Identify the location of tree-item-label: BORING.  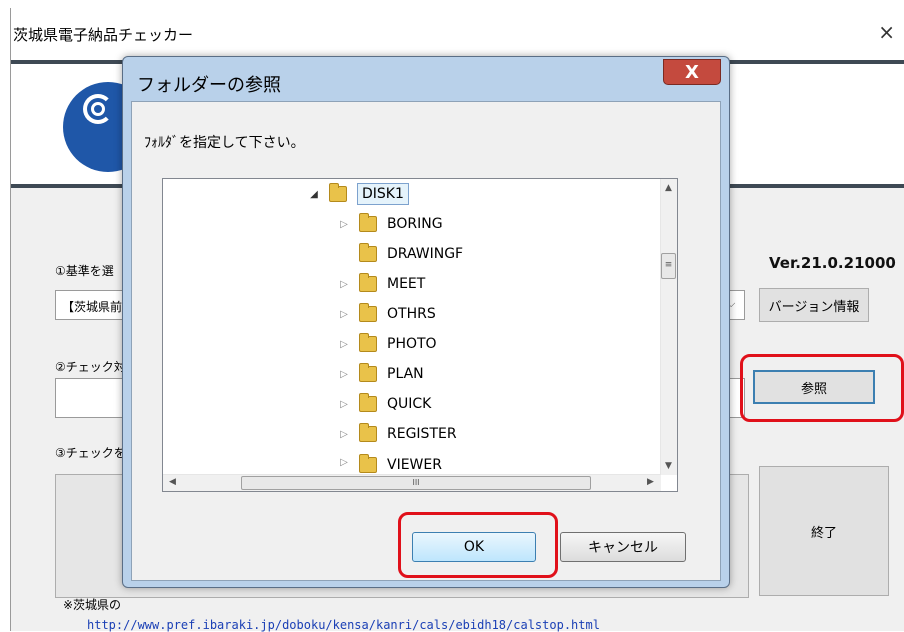
(415, 224).